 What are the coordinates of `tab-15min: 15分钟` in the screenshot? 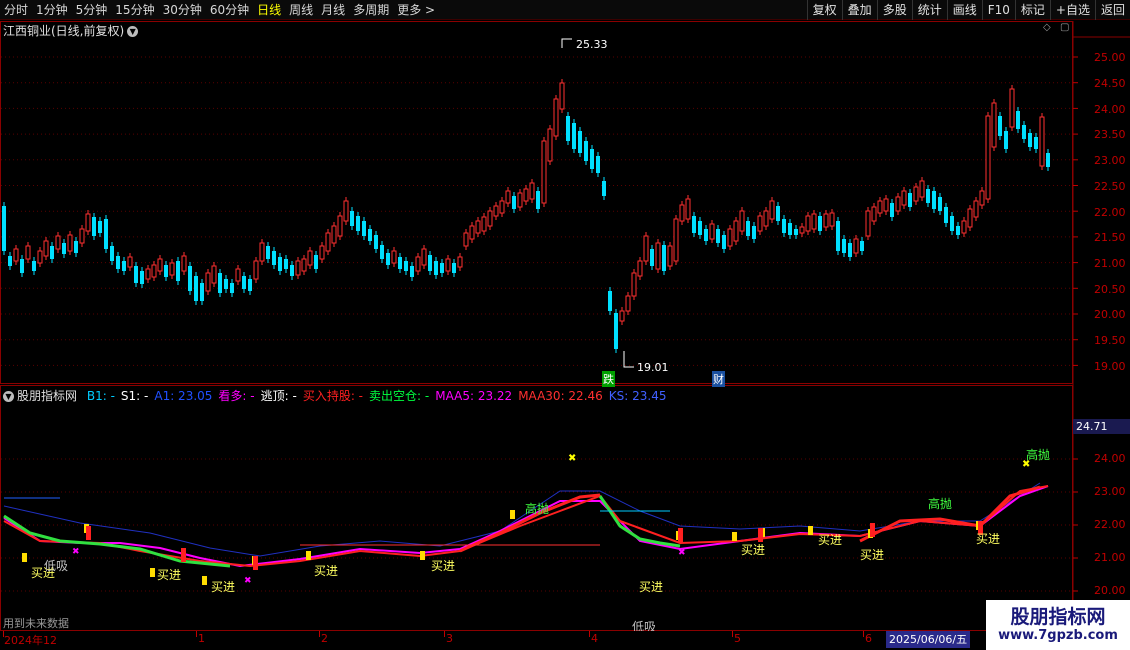 It's located at (134, 10).